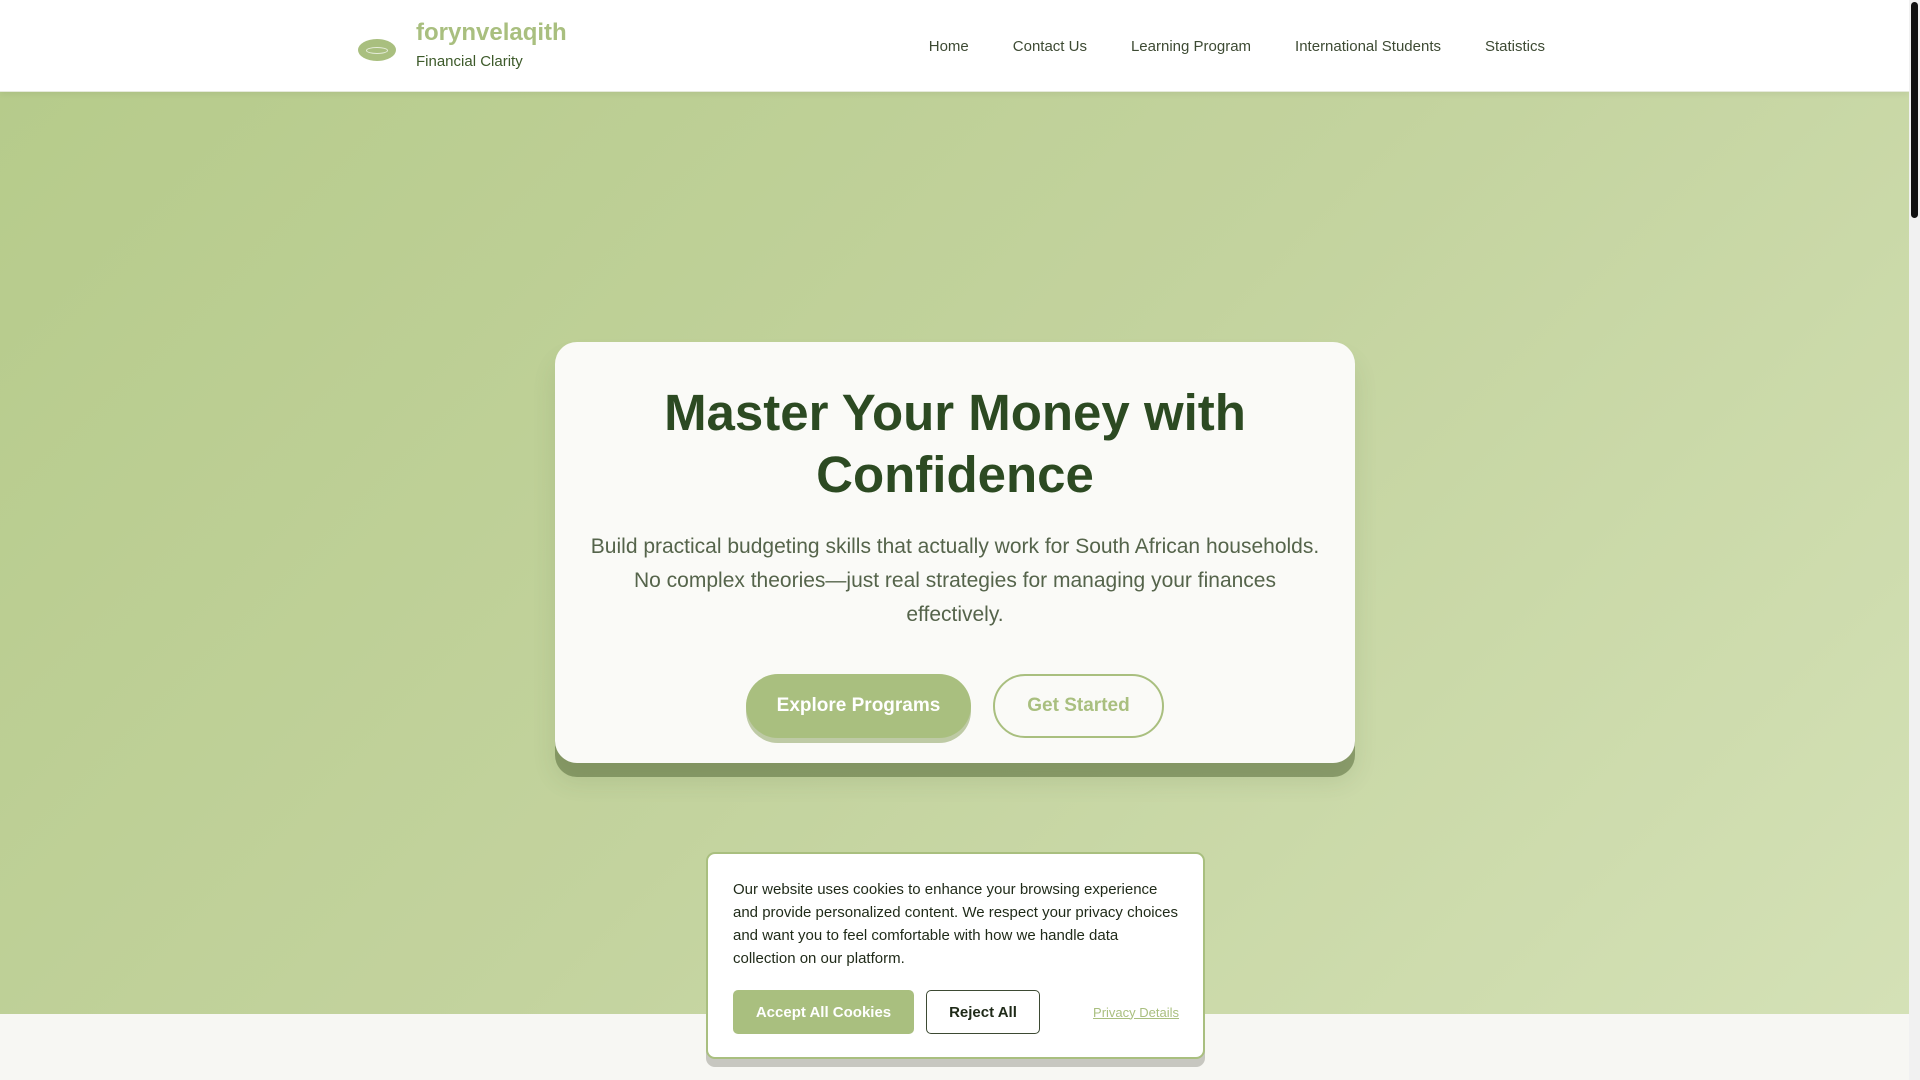 This screenshot has height=1080, width=1920. I want to click on logo-mark, so click(377, 50).